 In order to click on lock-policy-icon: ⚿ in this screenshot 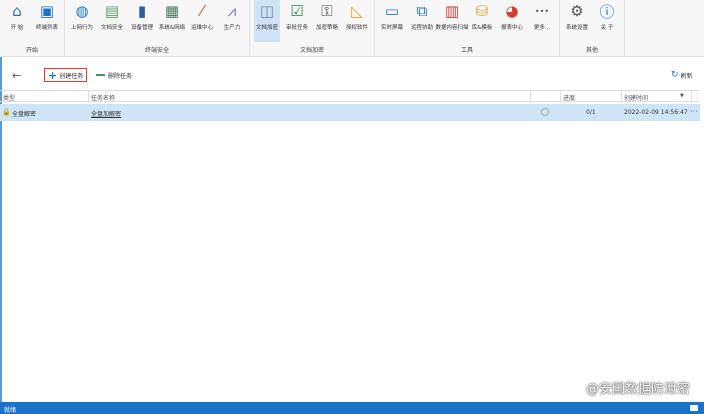, I will do `click(327, 11)`.